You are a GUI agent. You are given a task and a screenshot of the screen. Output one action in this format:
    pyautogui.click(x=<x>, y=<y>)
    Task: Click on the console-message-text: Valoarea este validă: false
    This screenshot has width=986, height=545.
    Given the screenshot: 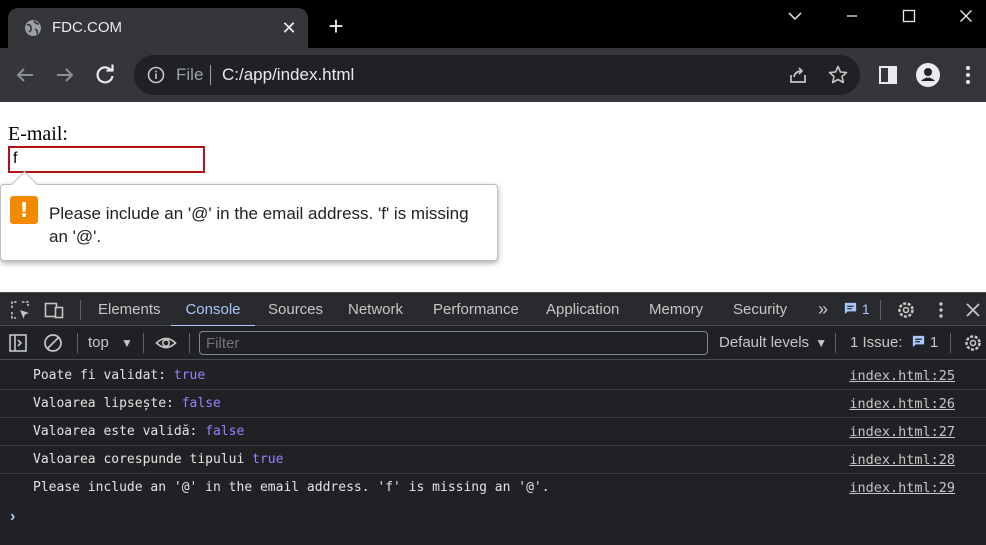 What is the action you would take?
    pyautogui.click(x=138, y=431)
    